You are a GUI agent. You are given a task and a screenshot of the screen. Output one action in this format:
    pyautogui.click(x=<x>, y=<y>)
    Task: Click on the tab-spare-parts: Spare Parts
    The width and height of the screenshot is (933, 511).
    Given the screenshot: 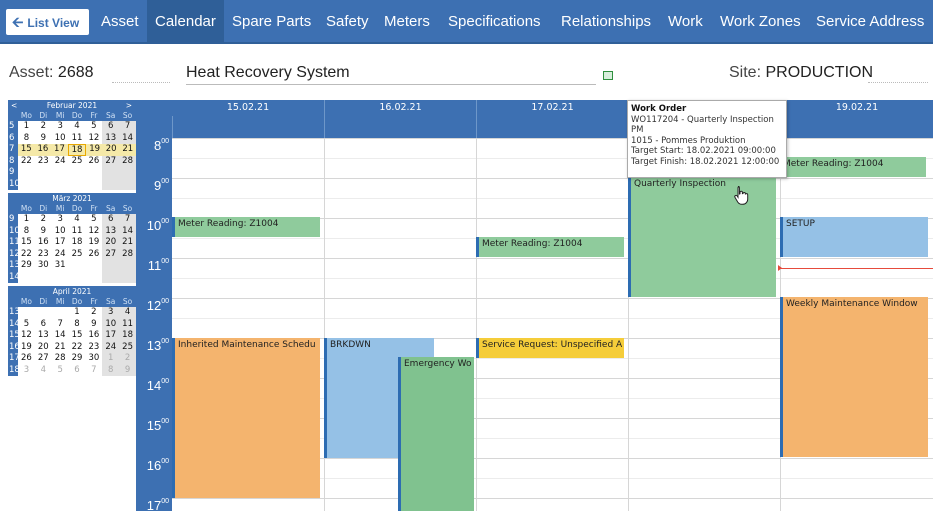 What is the action you would take?
    pyautogui.click(x=271, y=22)
    